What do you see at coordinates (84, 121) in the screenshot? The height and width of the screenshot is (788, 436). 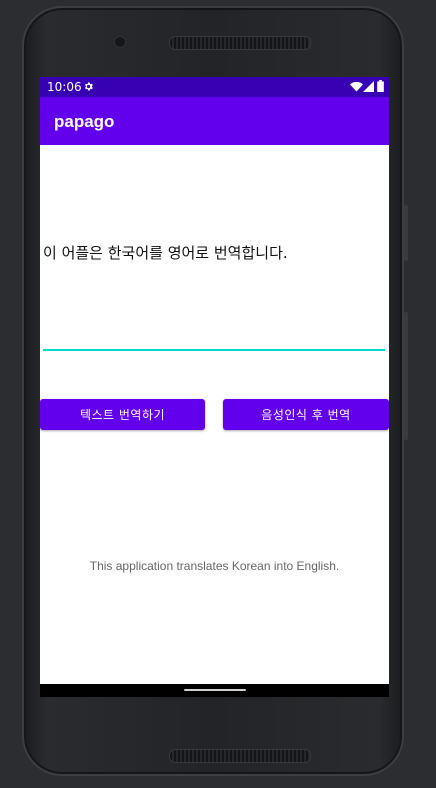 I see `app-title: papago` at bounding box center [84, 121].